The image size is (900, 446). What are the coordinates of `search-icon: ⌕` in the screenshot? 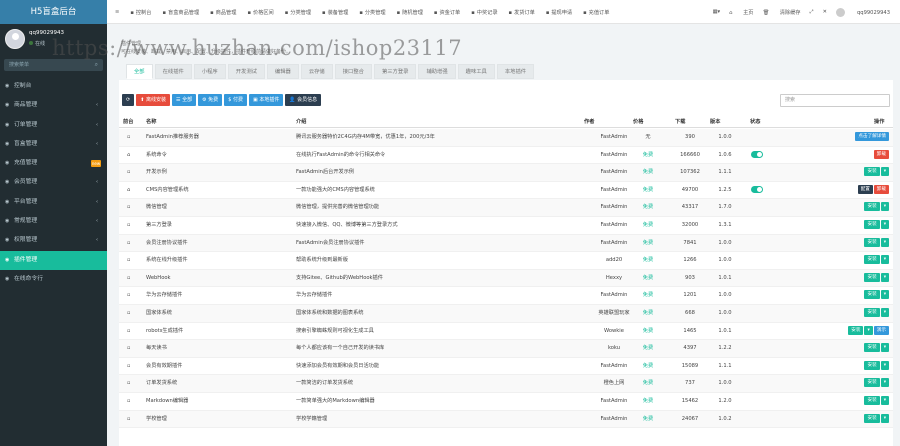 It's located at (96, 65).